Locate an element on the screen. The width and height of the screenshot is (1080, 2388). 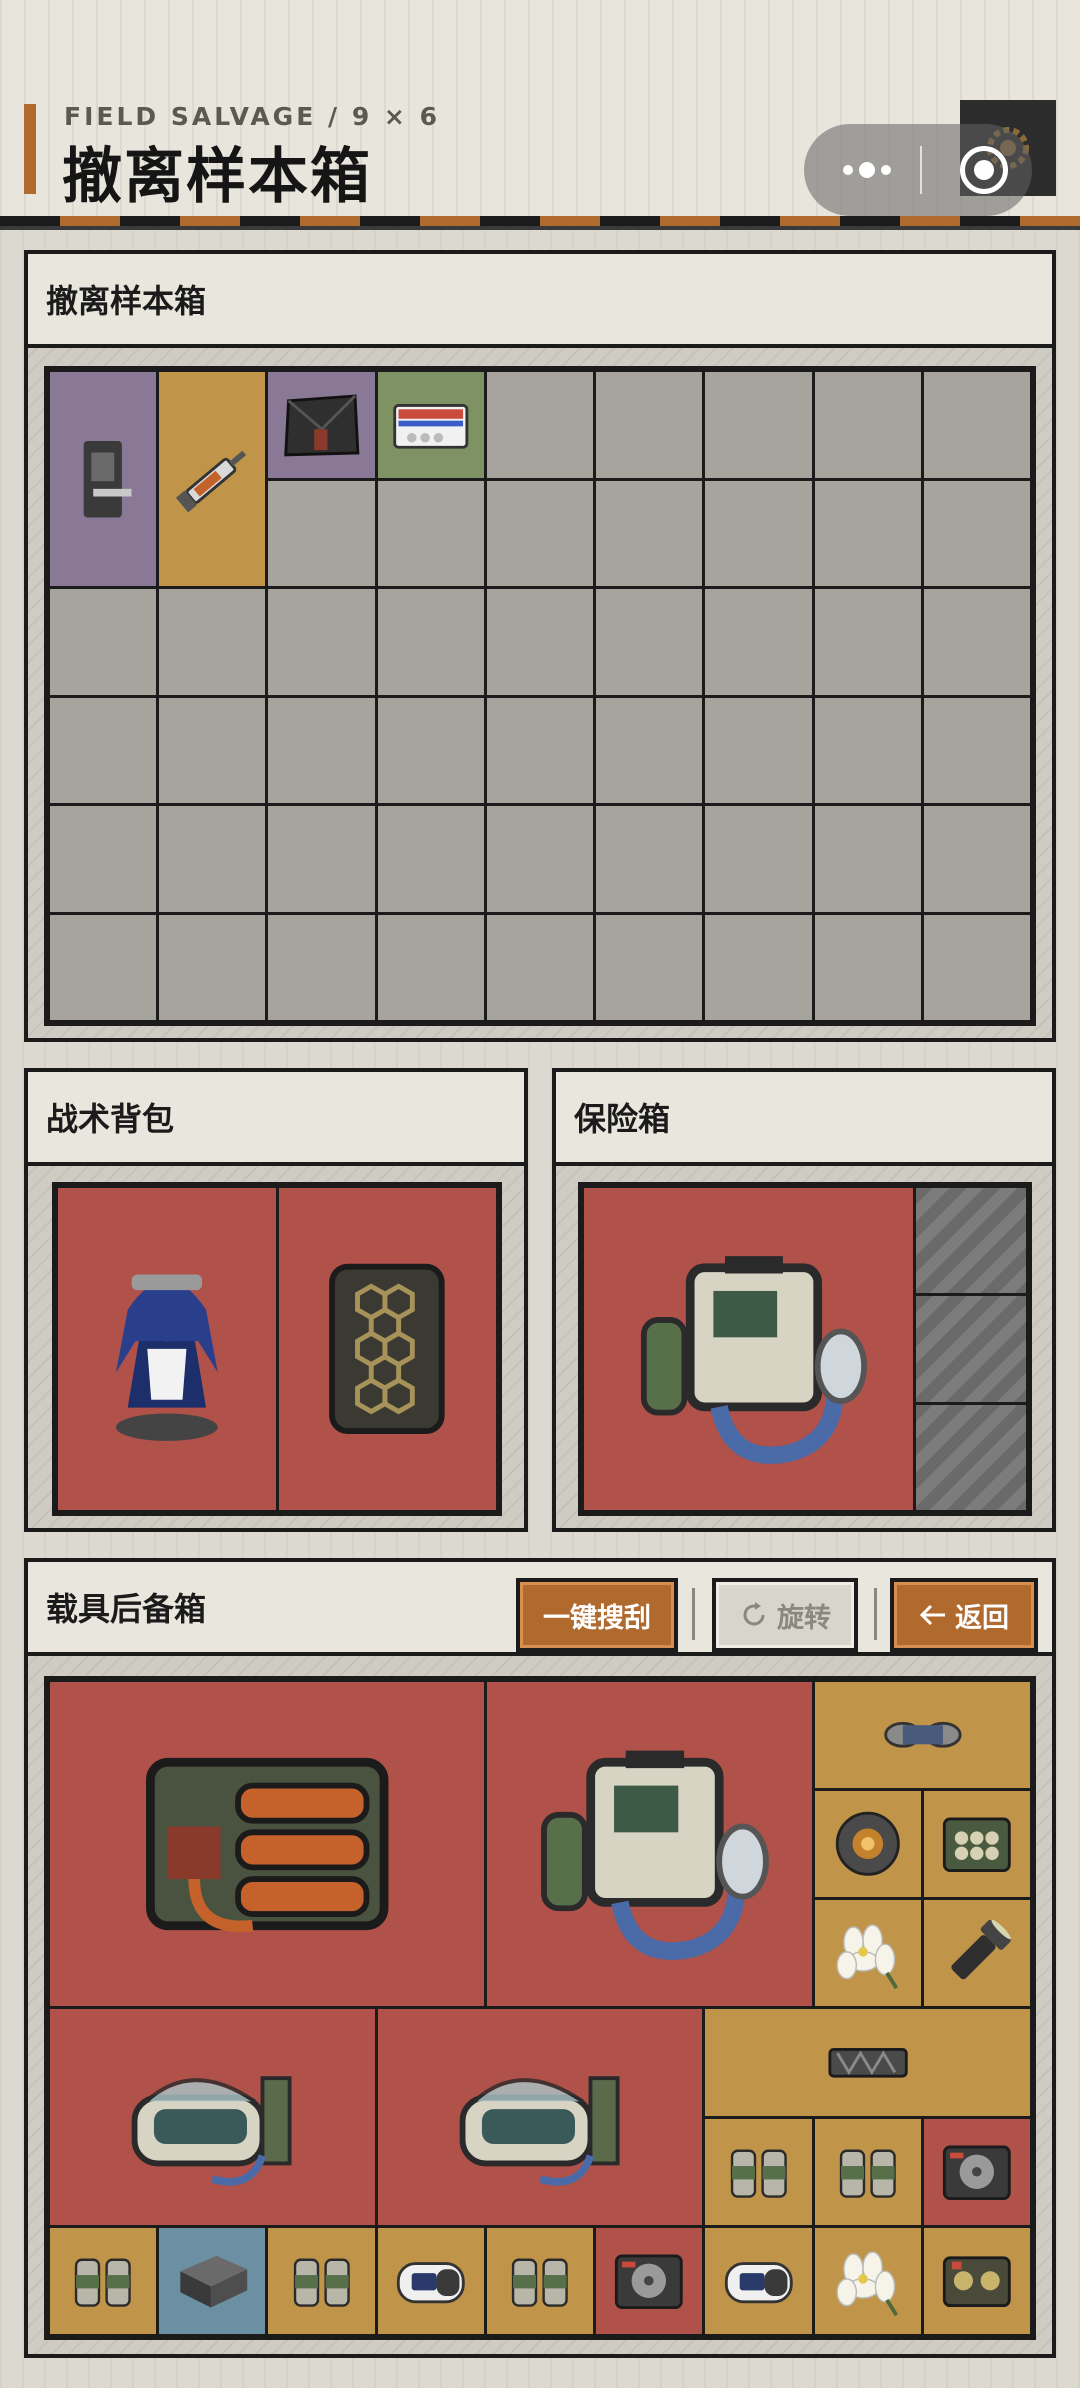
maid-figurine-item is located at coordinates (167, 1349).